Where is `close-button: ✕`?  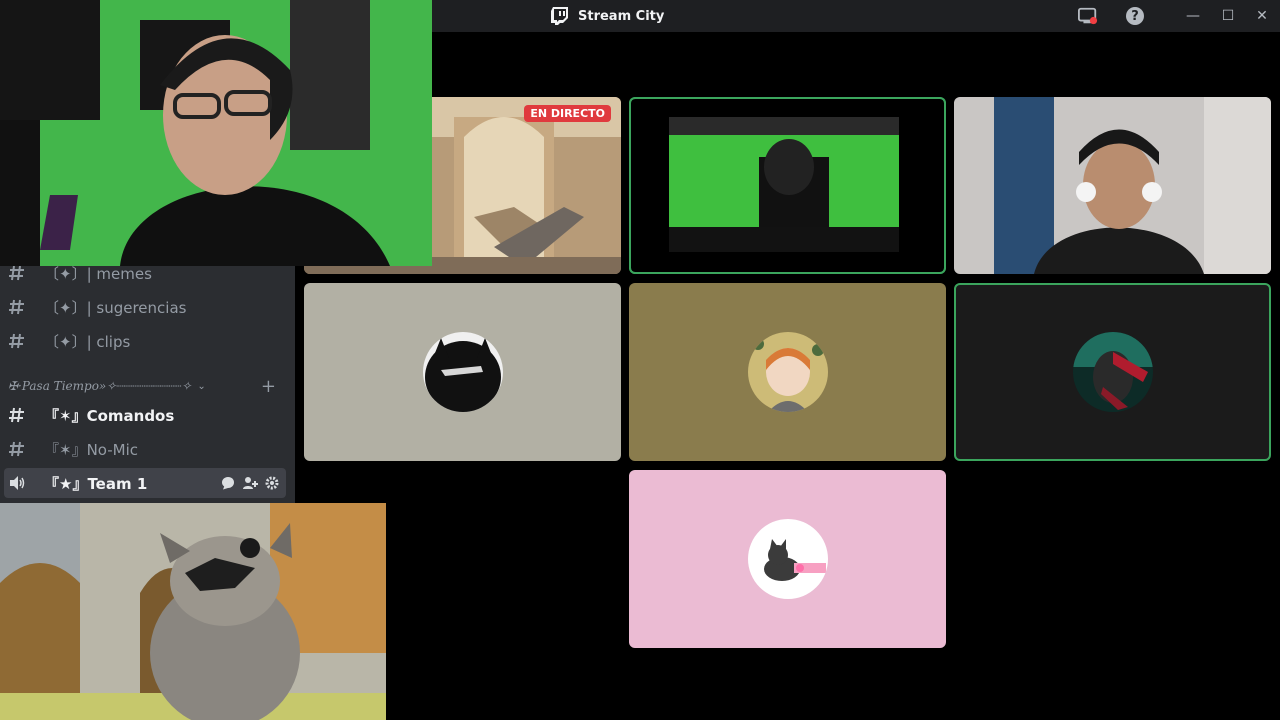 close-button: ✕ is located at coordinates (1262, 16).